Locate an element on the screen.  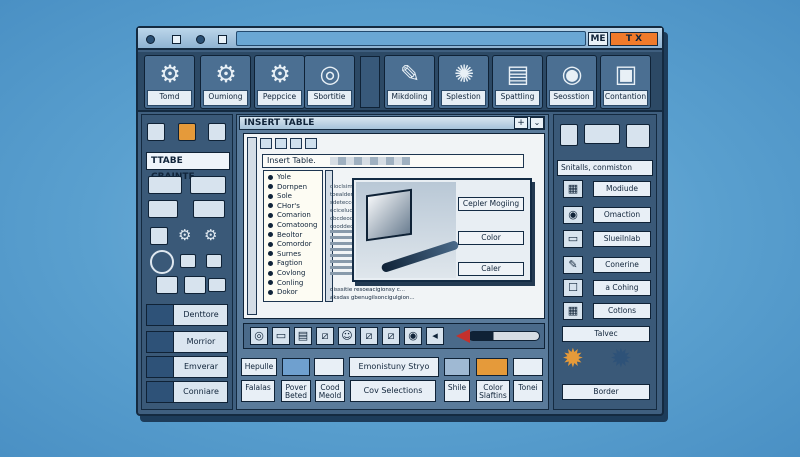
toolbar-label: Spattling is located at coordinates (517, 98).